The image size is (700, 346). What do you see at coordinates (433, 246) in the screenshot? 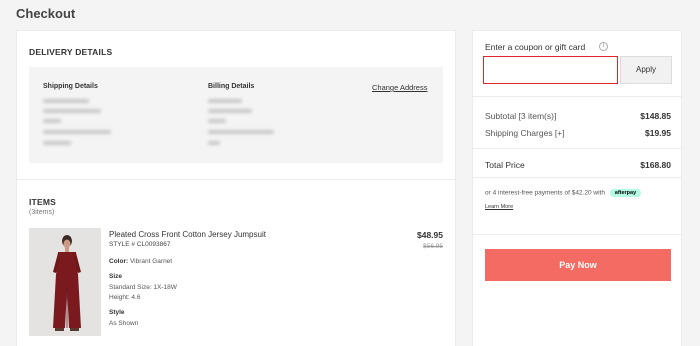
I see `product-original-price: $56.95` at bounding box center [433, 246].